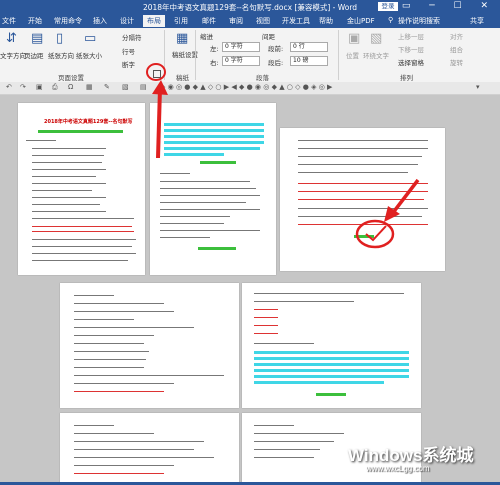 This screenshot has height=485, width=500. I want to click on watermark-brand: Windows系统城, so click(411, 455).